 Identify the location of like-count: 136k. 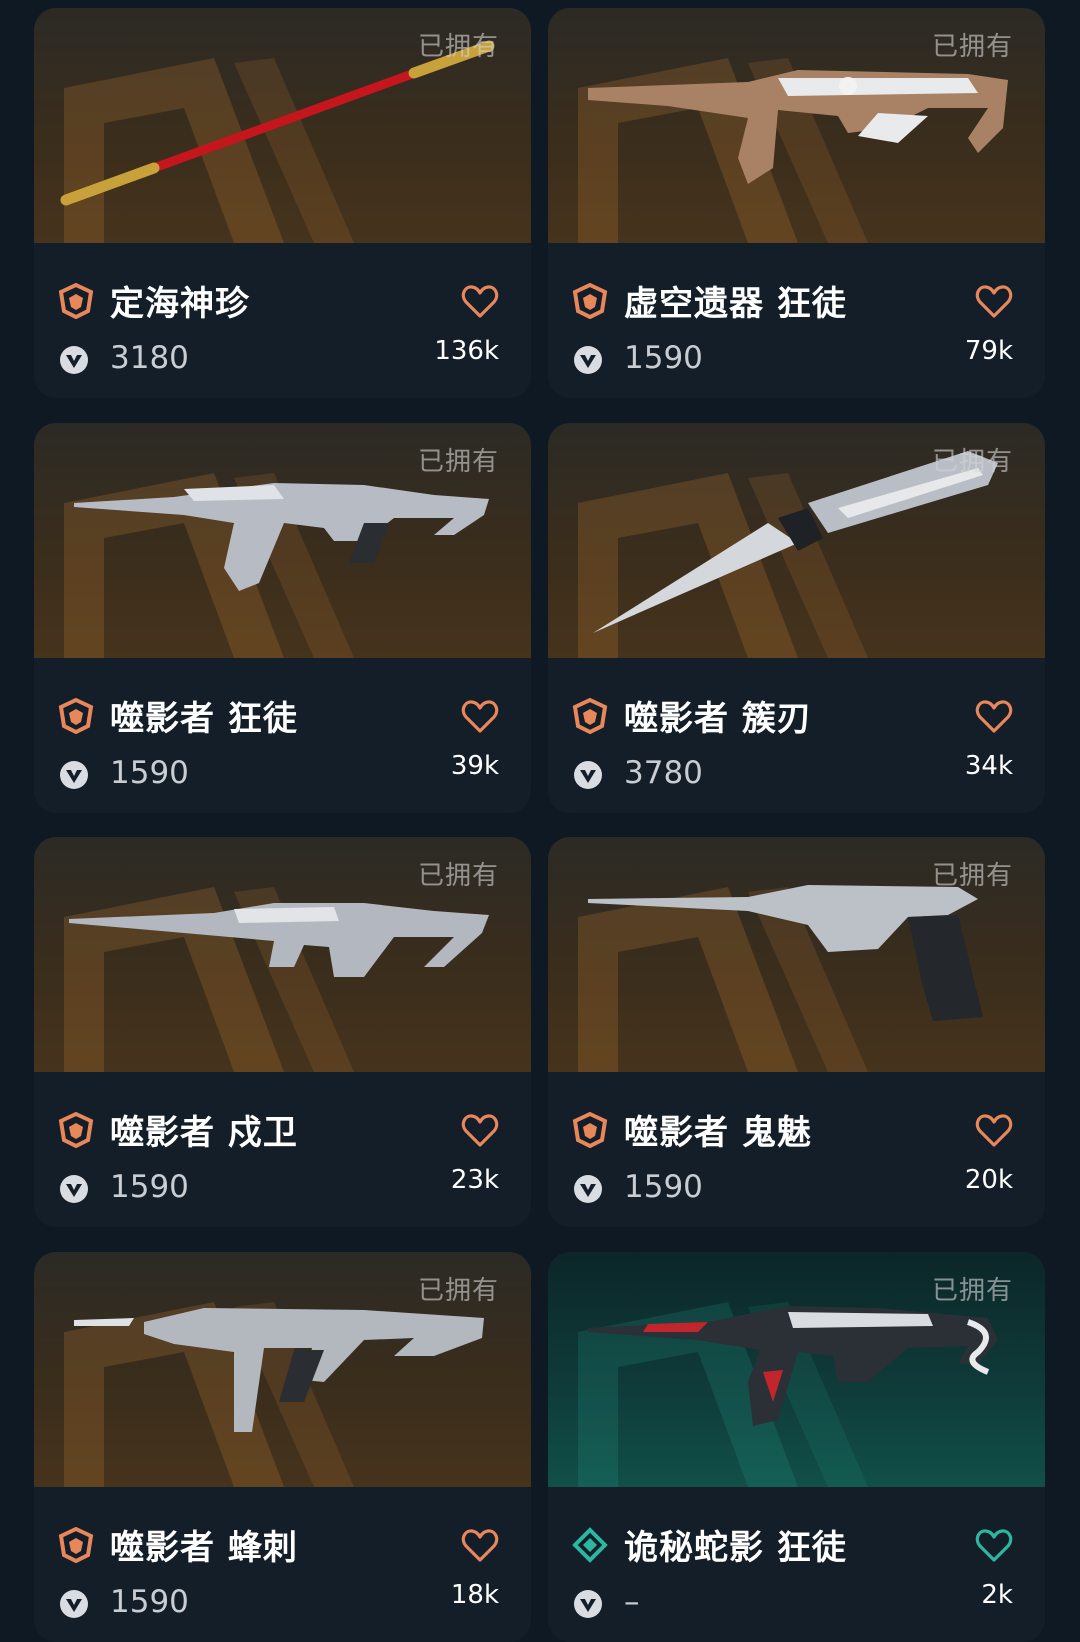
(466, 351).